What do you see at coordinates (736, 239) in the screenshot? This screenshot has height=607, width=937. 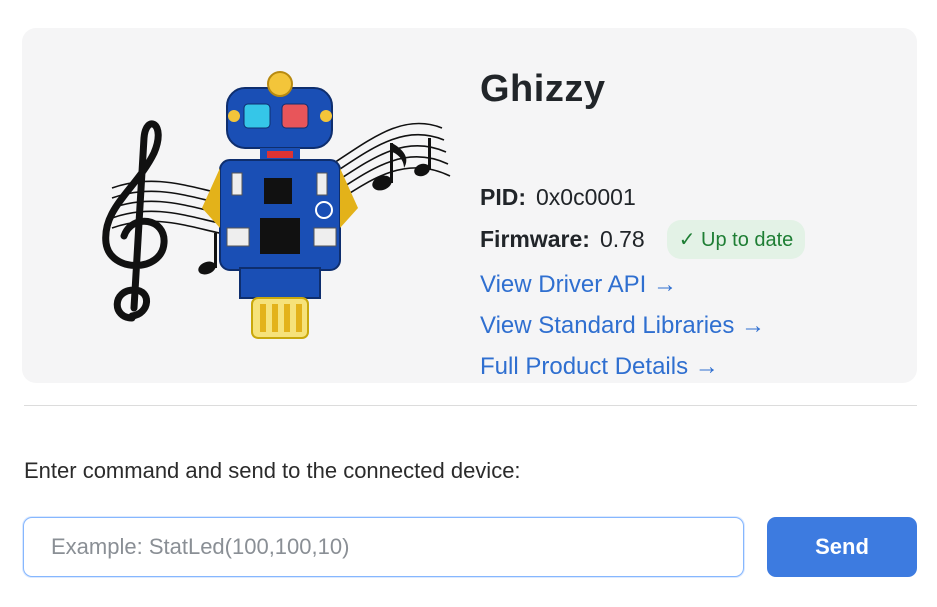 I see `status-badge: ✓ Up to date` at bounding box center [736, 239].